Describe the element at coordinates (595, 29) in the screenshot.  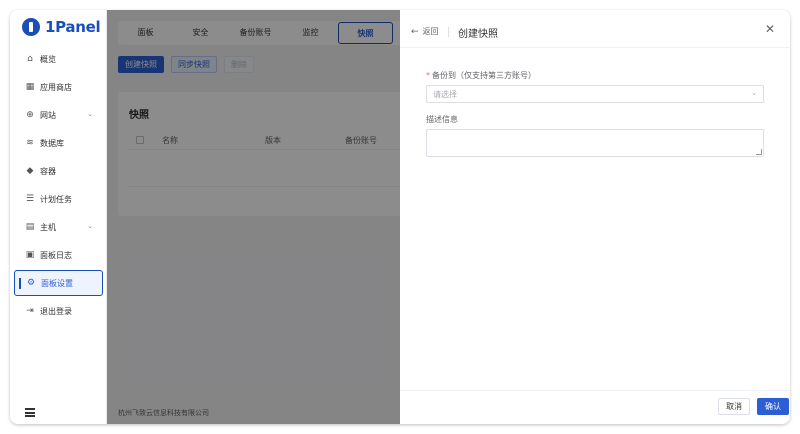
I see `drawer-header: ← 返回 创建快照 ✕` at that location.